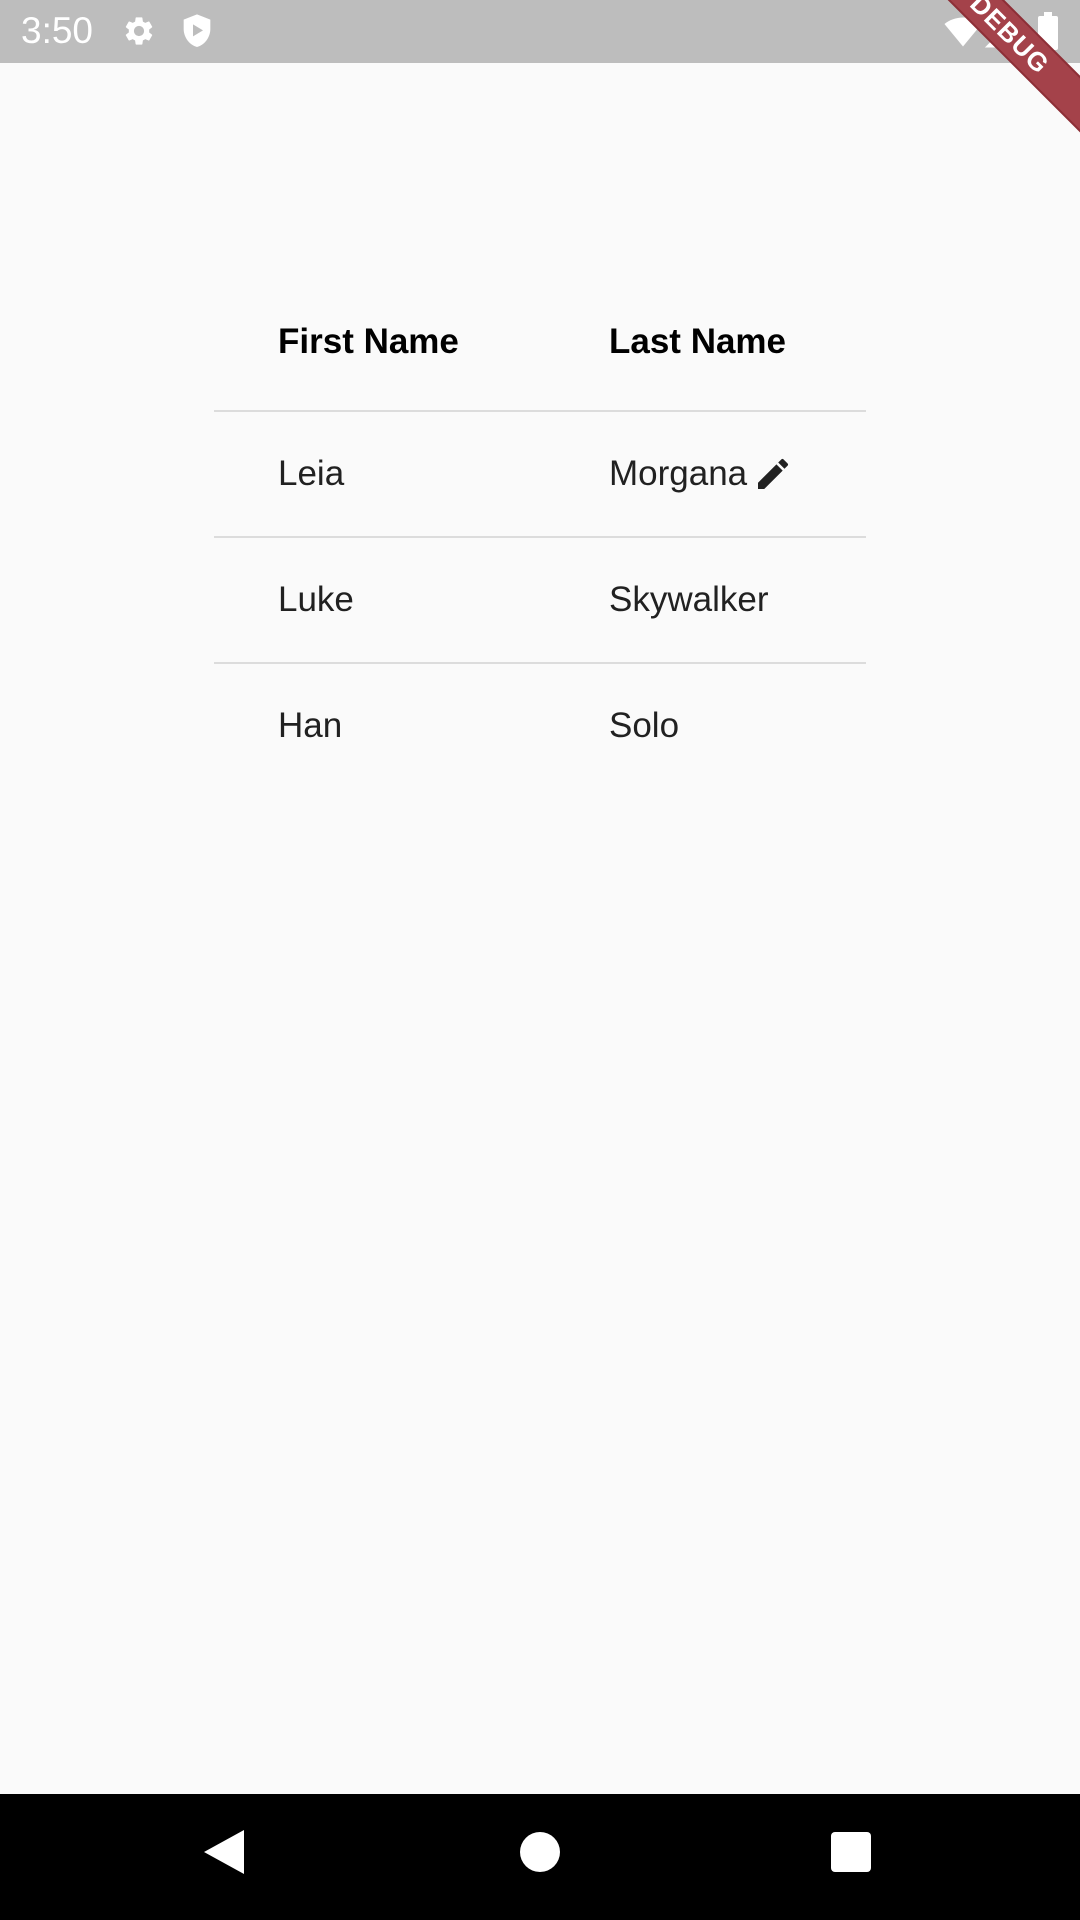 The width and height of the screenshot is (1080, 1920). What do you see at coordinates (540, 31) in the screenshot?
I see `status-bar: 3:50` at bounding box center [540, 31].